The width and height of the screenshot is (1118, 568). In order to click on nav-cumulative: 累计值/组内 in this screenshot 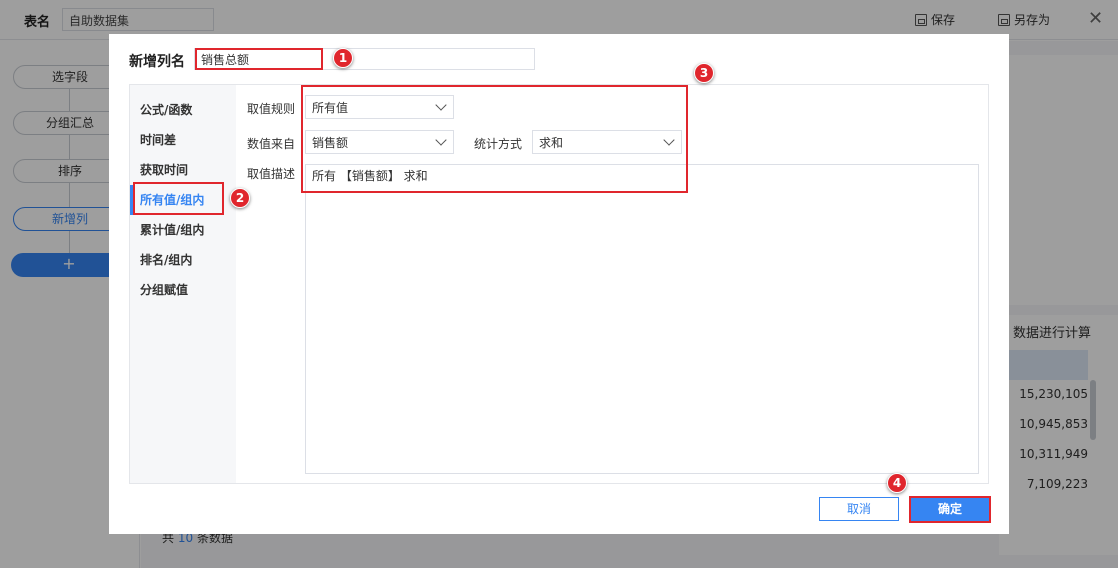, I will do `click(183, 230)`.